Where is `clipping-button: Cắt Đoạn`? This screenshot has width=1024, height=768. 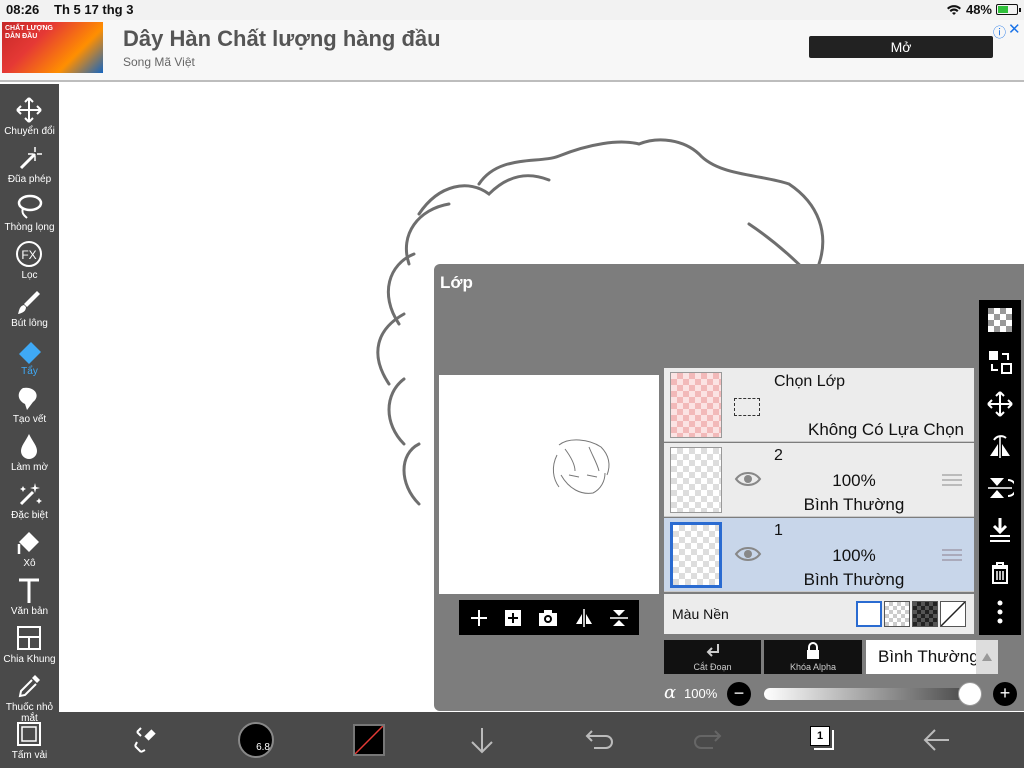 clipping-button: Cắt Đoạn is located at coordinates (712, 657).